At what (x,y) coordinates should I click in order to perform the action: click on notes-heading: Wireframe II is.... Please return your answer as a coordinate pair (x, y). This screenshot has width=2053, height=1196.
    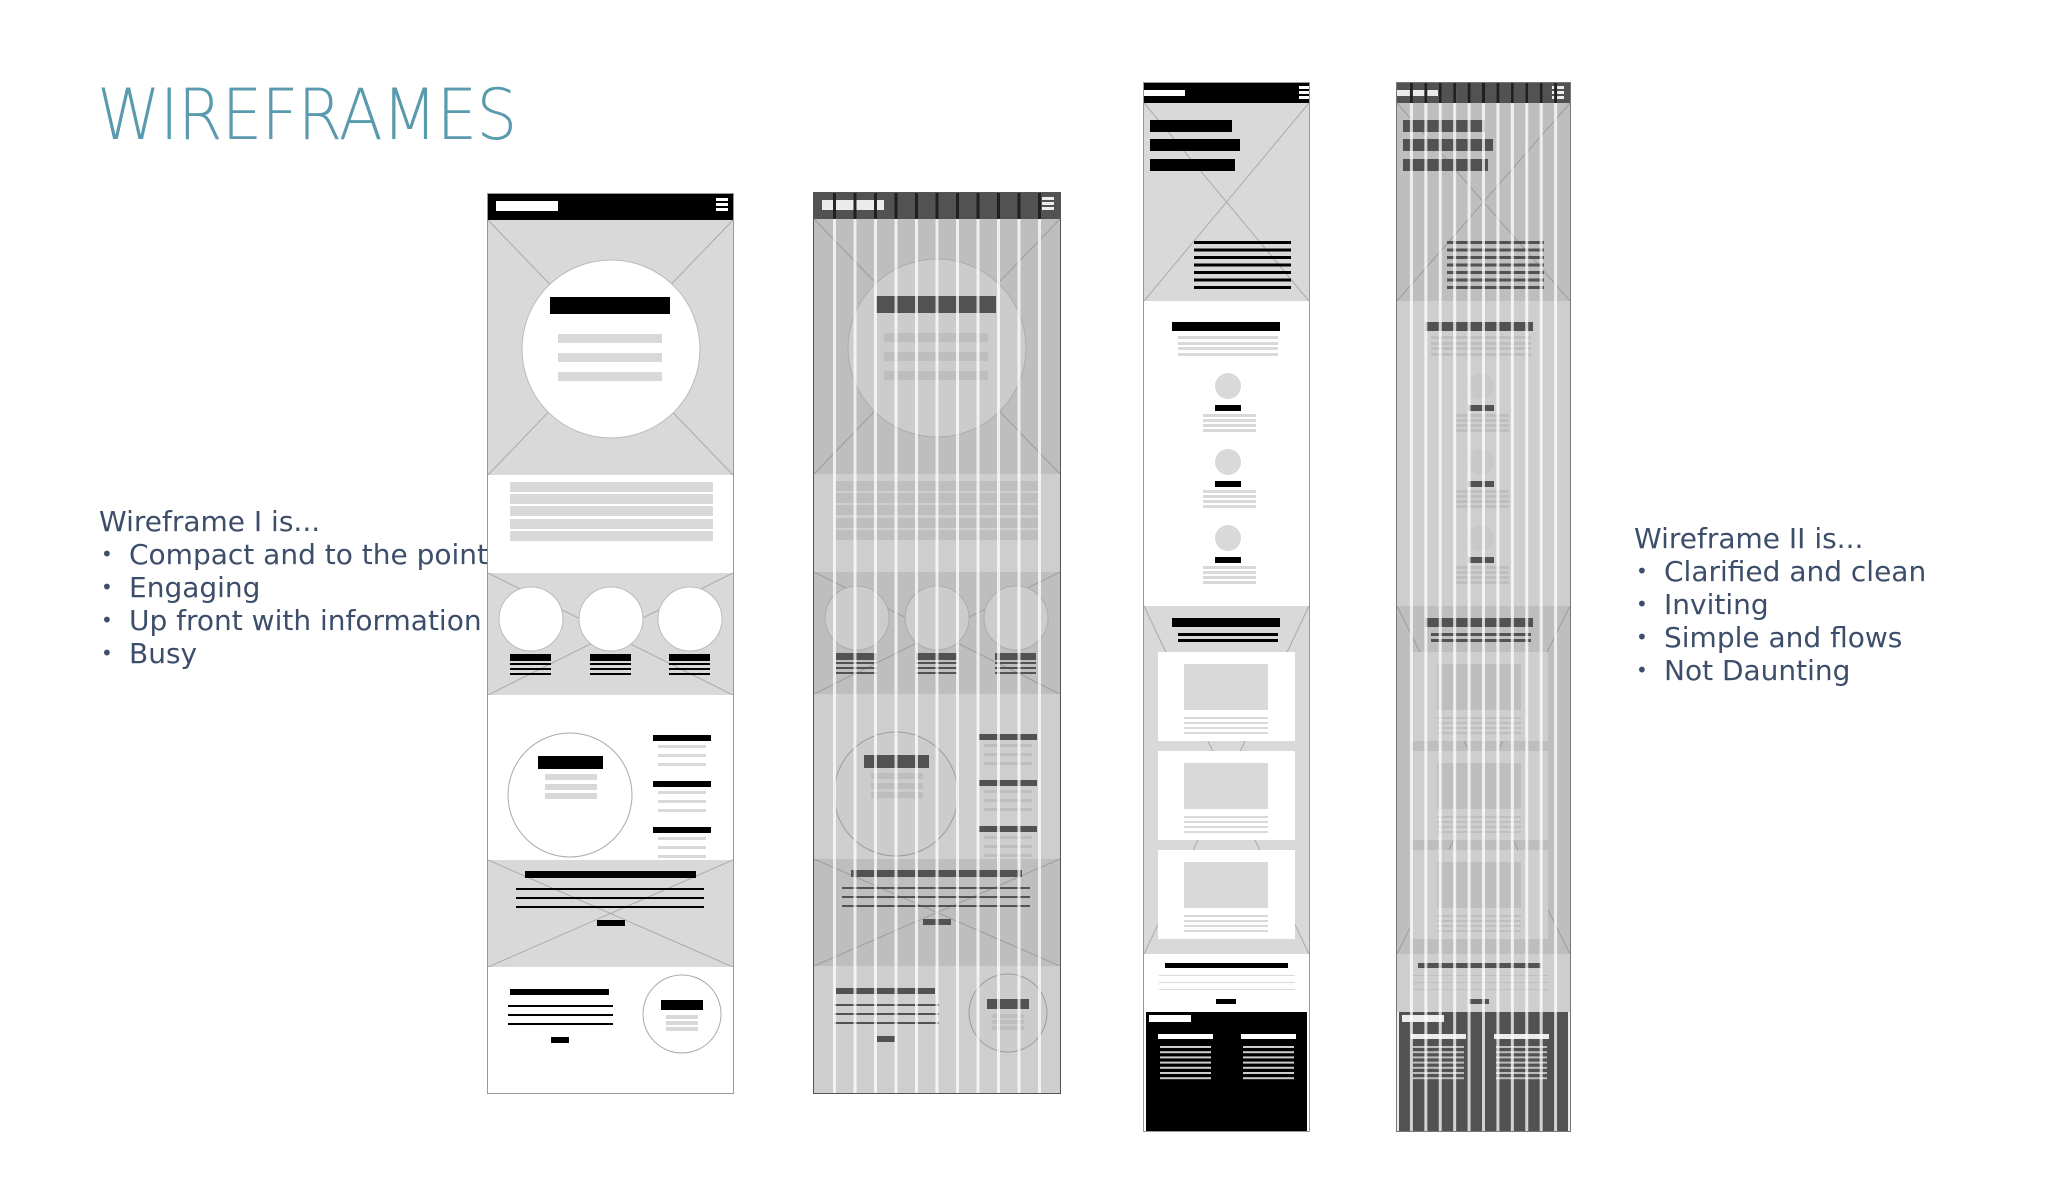
    Looking at the image, I should click on (1749, 538).